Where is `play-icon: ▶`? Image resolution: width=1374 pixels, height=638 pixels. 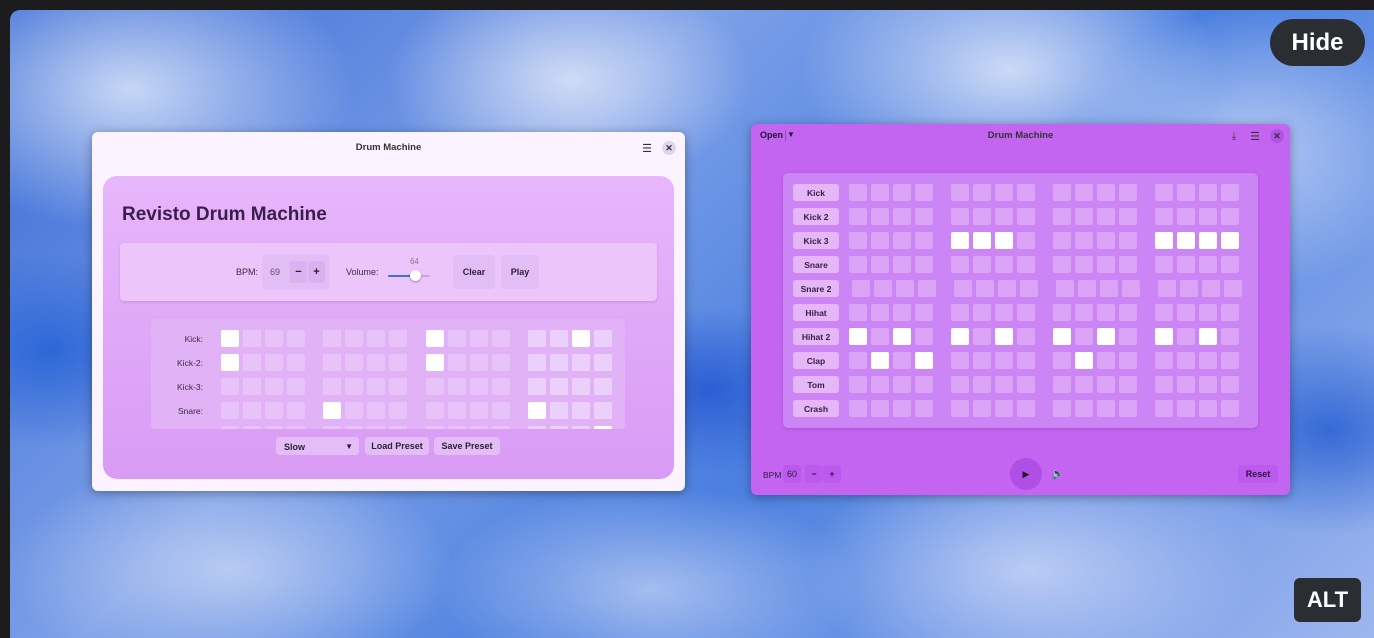
play-icon: ▶ is located at coordinates (1026, 474).